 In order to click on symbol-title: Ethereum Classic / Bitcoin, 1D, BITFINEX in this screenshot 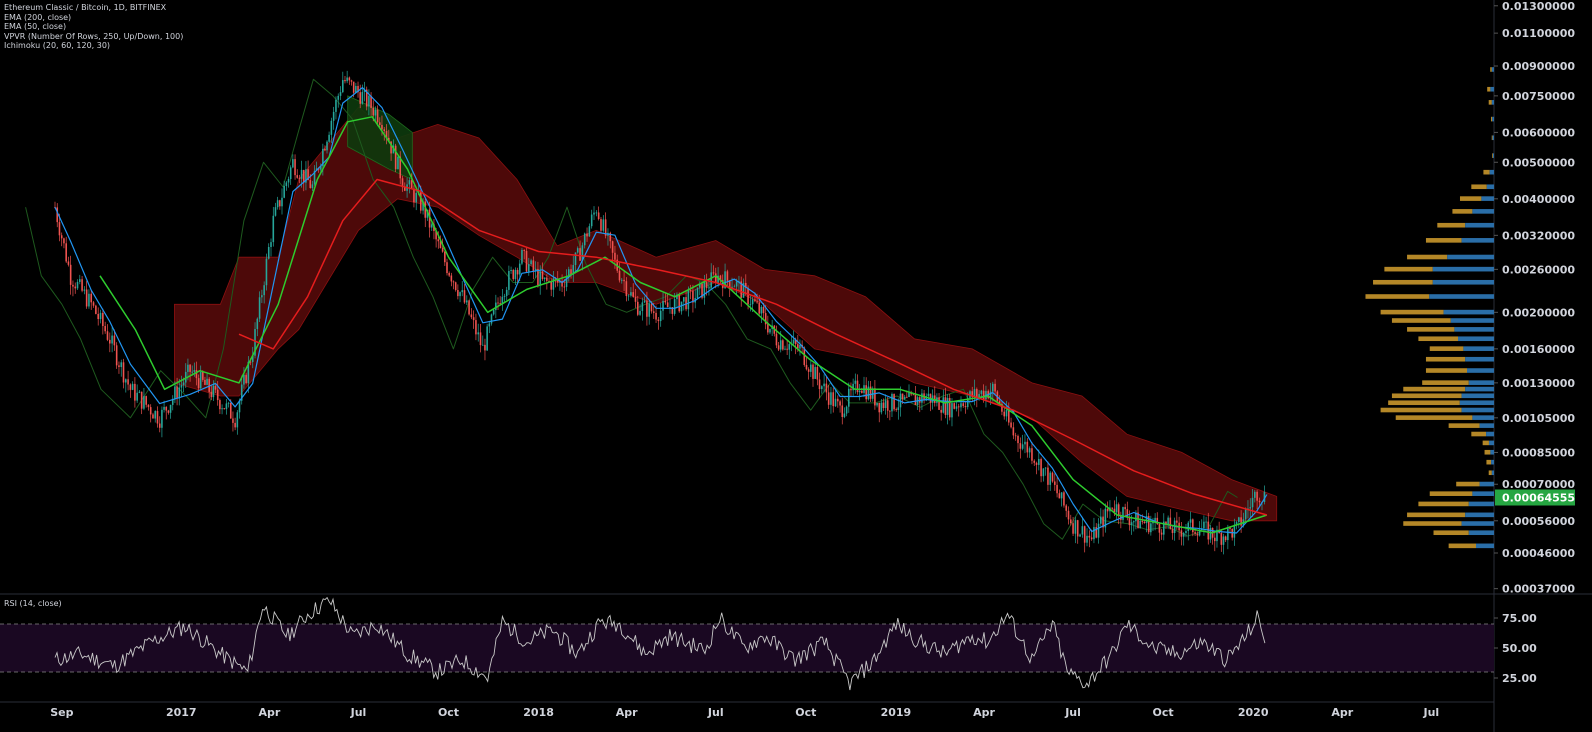, I will do `click(93, 8)`.